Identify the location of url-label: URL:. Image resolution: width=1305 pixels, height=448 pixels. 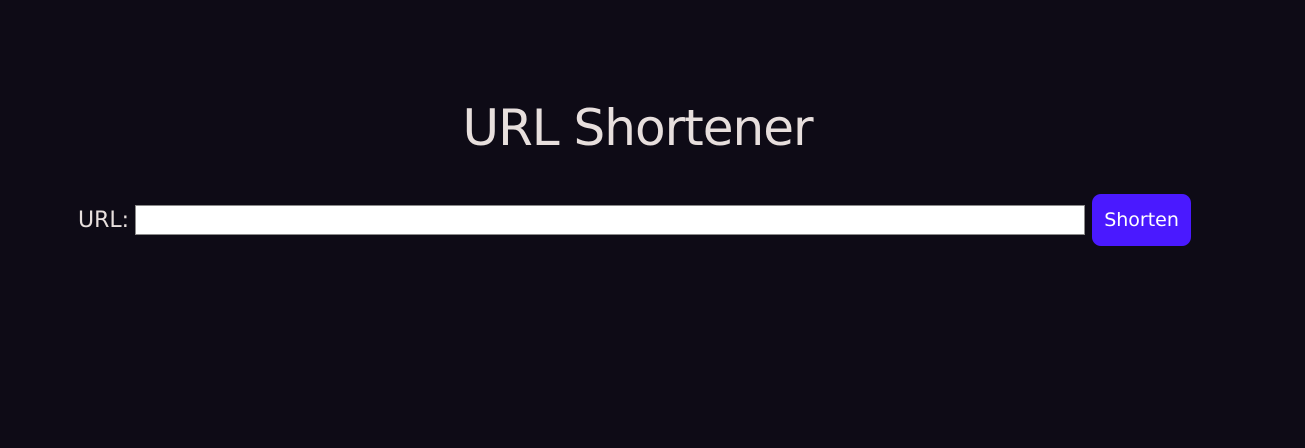
(104, 220).